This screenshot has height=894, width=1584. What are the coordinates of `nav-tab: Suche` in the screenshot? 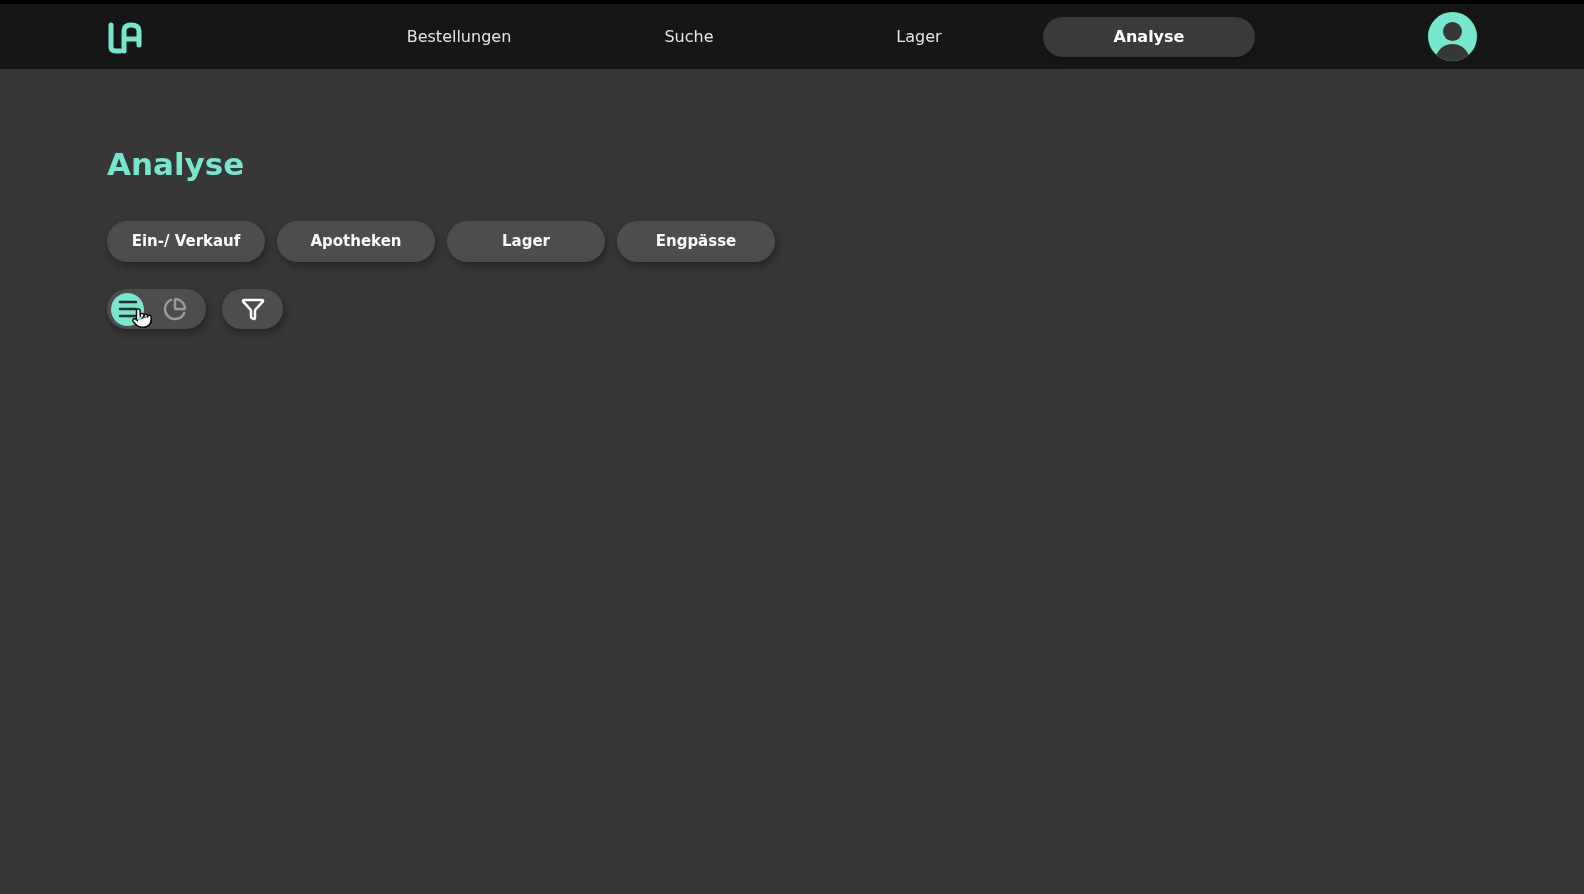 It's located at (689, 36).